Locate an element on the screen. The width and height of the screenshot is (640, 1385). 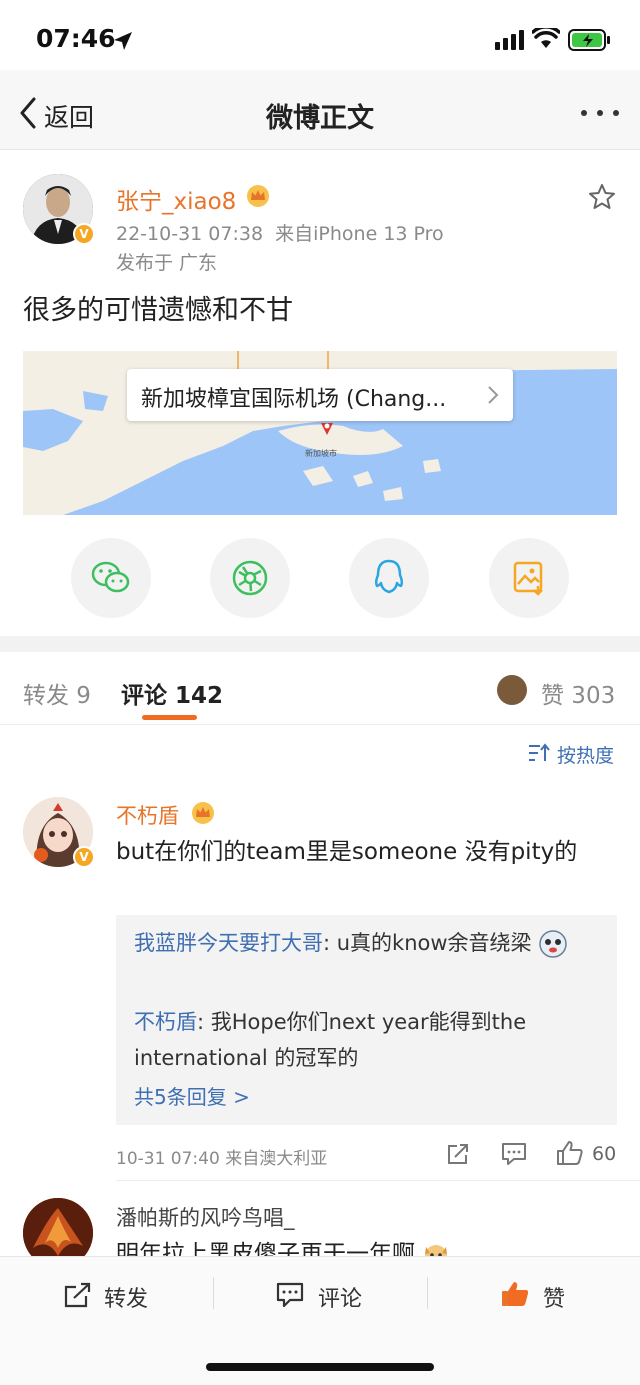
repost-icon is located at coordinates (78, 1295).